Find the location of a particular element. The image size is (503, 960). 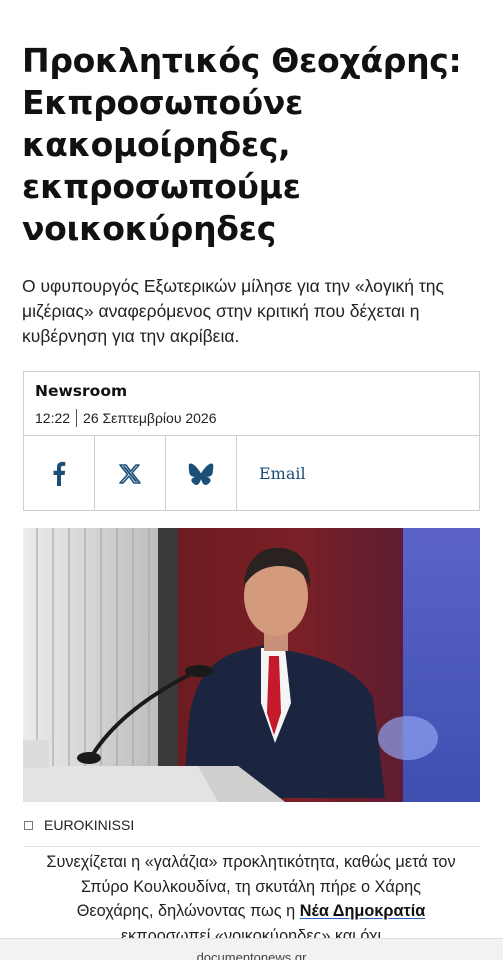

nea-dimokratia-link: Νέα Δημοκρατία is located at coordinates (363, 911).